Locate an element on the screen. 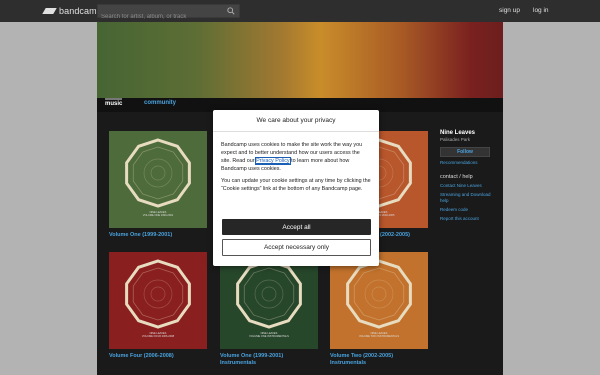 Image resolution: width=600 pixels, height=375 pixels. album-cover: NINE LEAVES VOLUME ONE 1999-2001 is located at coordinates (158, 179).